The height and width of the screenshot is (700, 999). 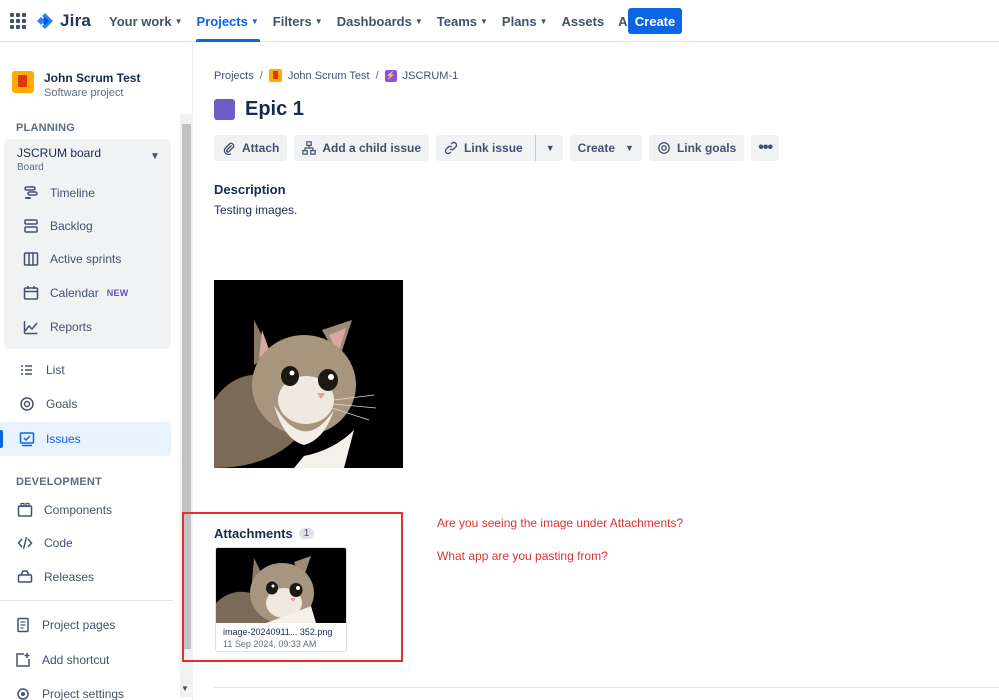 I want to click on board-subtitle: Board, so click(x=30, y=167).